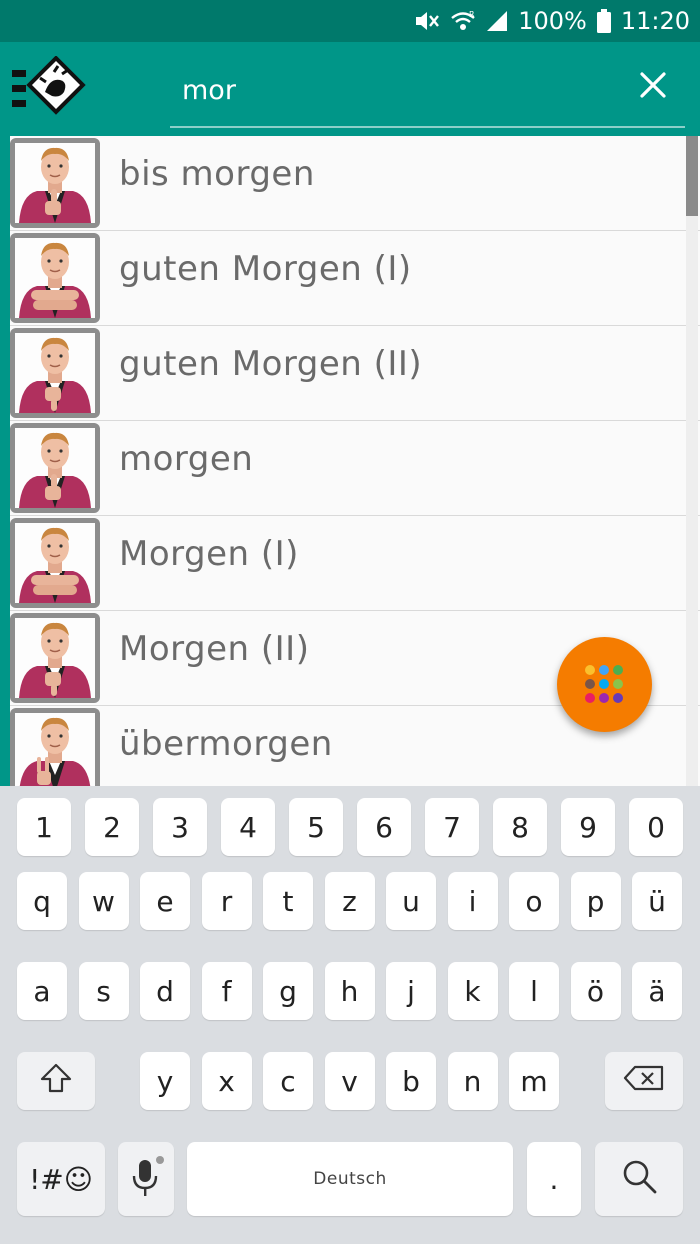 The height and width of the screenshot is (1244, 700). Describe the element at coordinates (411, 991) in the screenshot. I see `key-j: j` at that location.